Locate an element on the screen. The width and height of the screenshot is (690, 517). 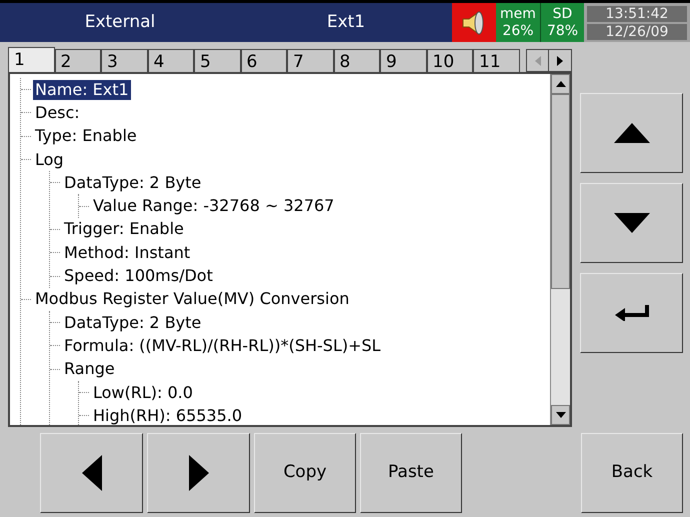
next-button is located at coordinates (198, 473).